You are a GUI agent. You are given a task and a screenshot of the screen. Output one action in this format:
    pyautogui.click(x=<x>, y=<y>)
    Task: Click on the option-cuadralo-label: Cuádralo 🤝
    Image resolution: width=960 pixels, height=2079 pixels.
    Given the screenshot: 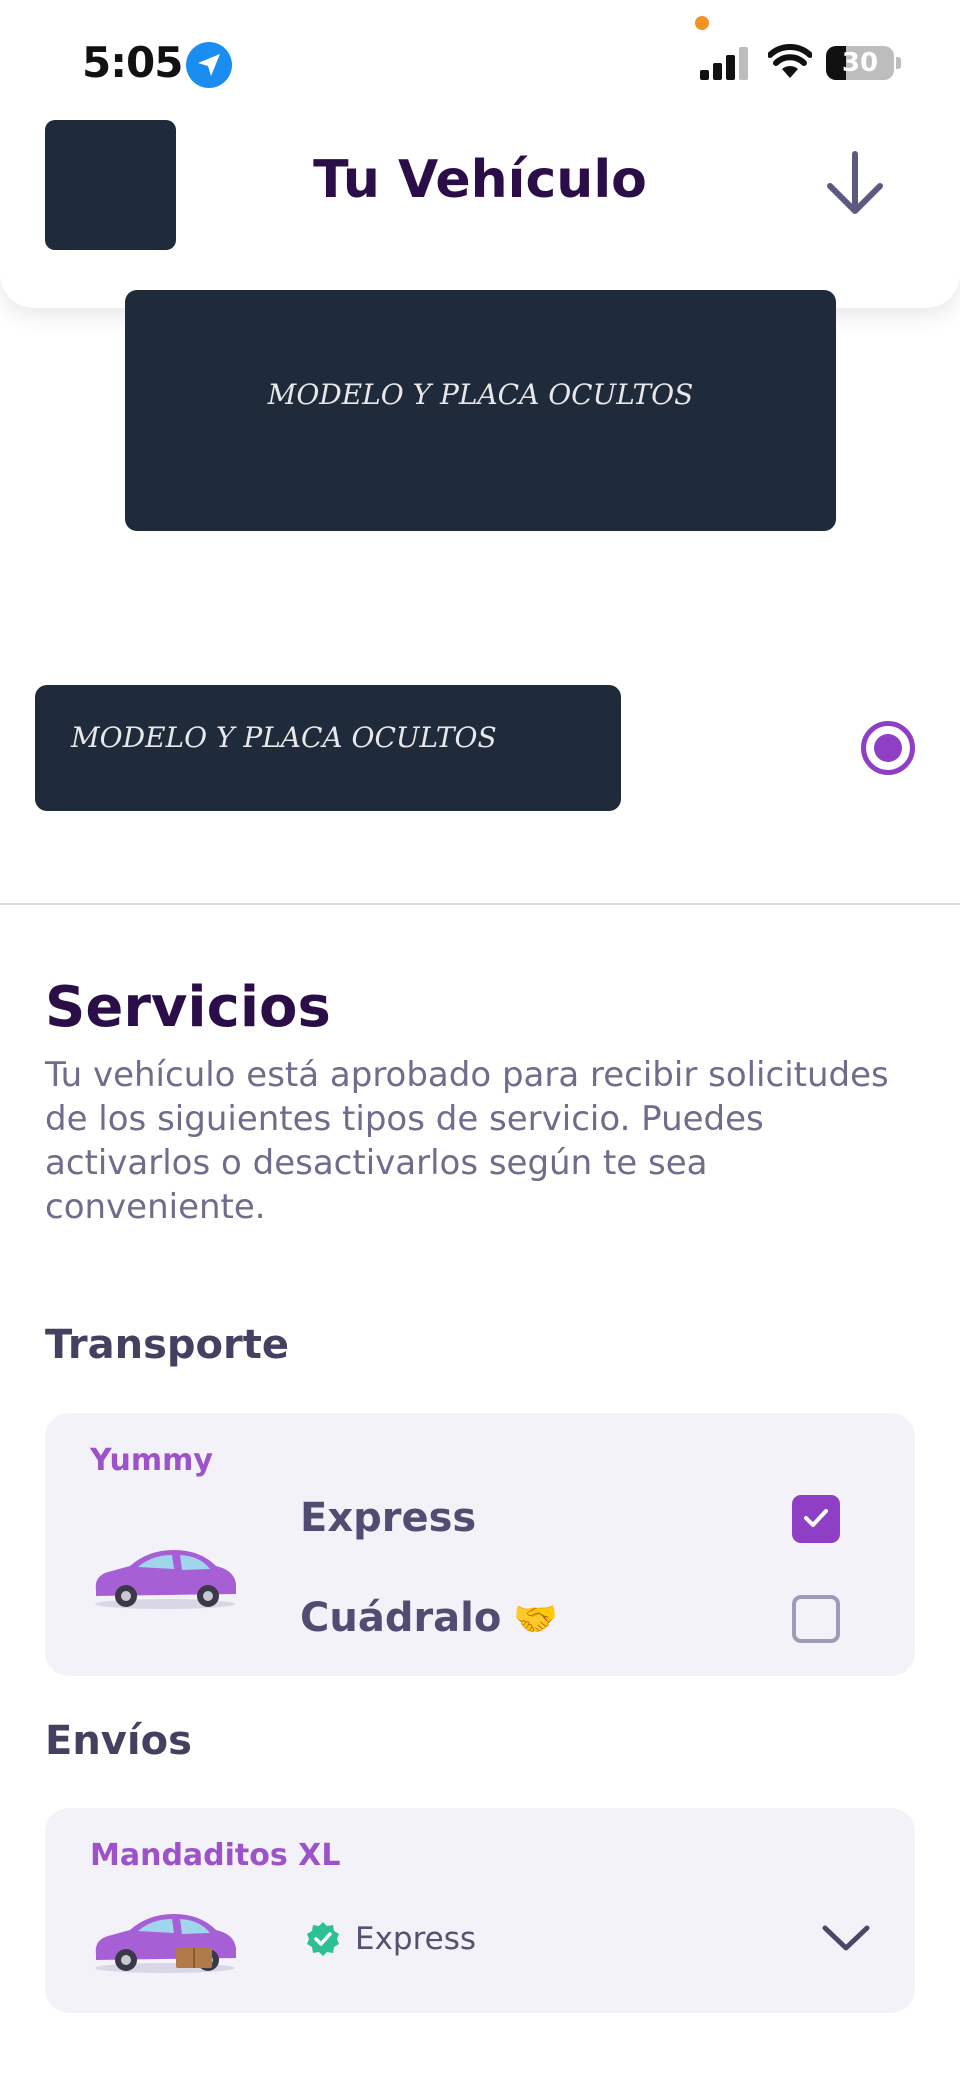 What is the action you would take?
    pyautogui.click(x=429, y=1618)
    